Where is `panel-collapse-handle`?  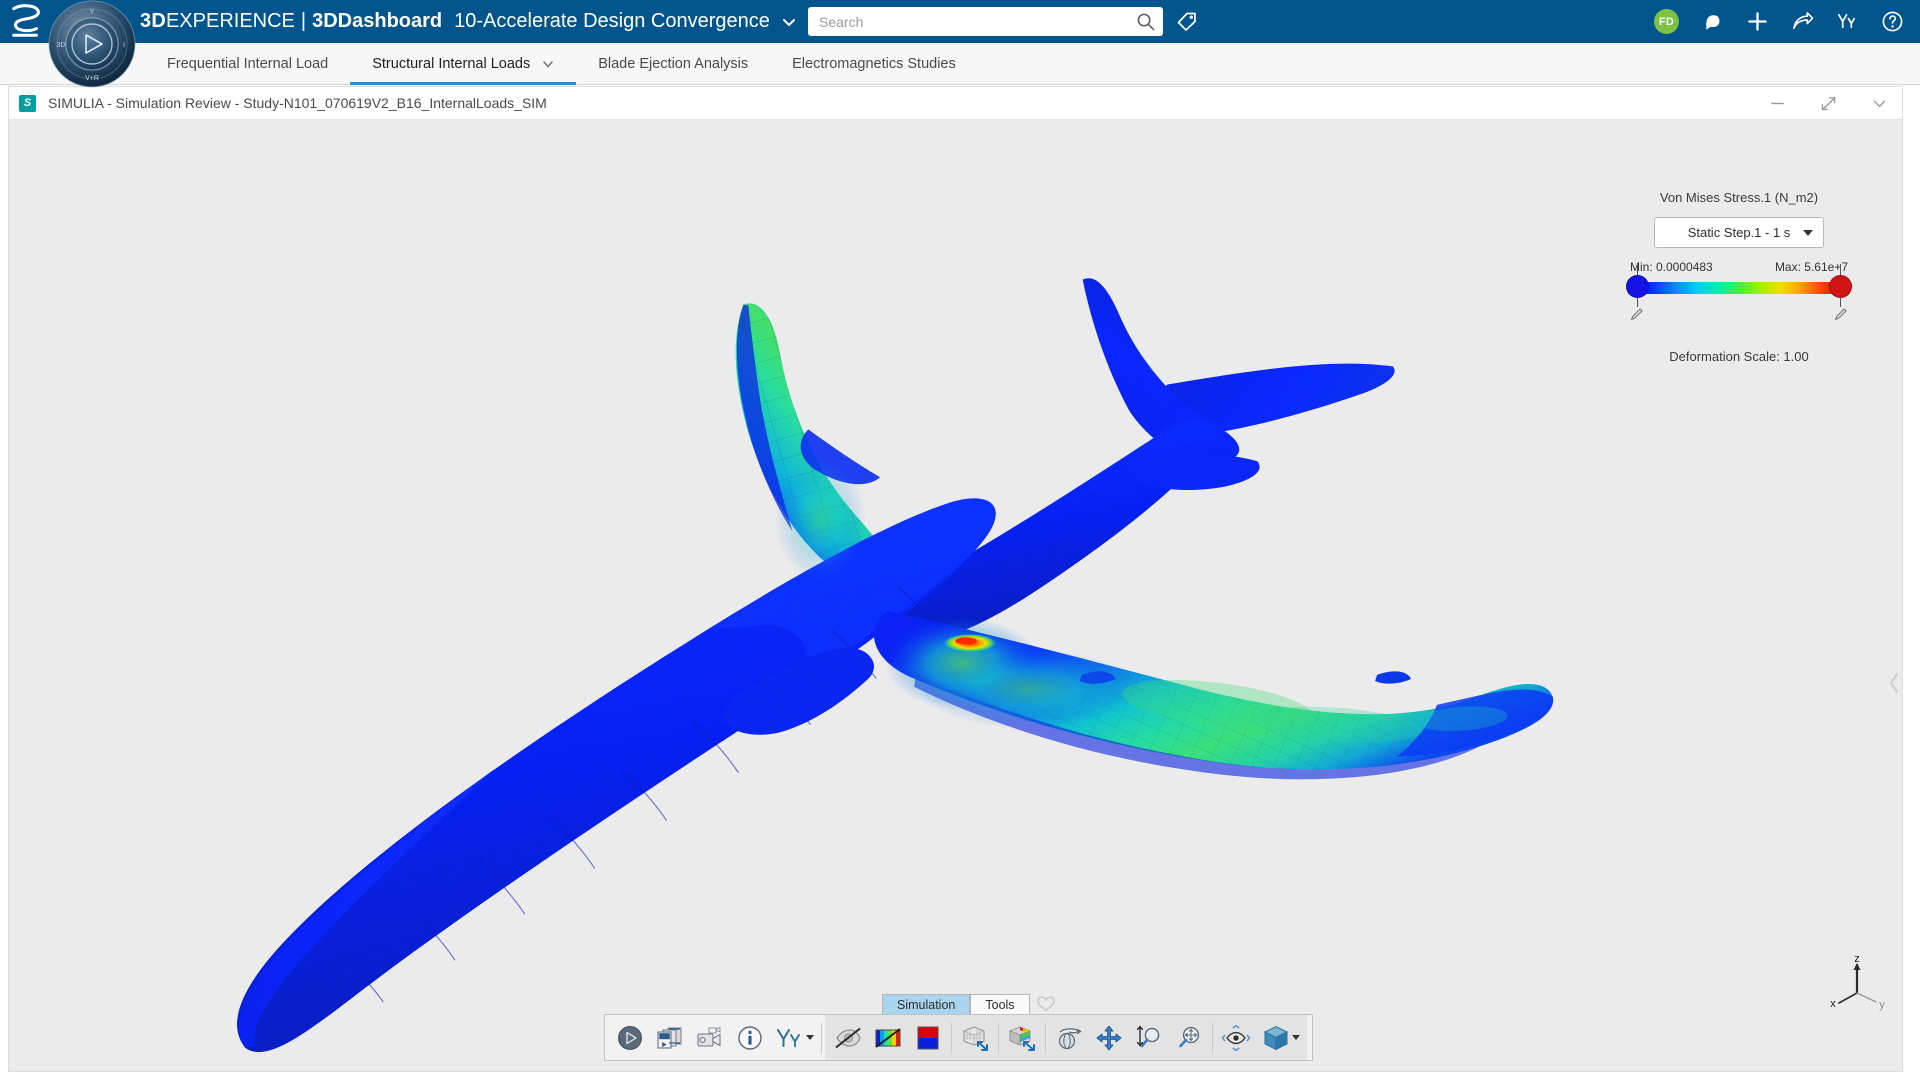 panel-collapse-handle is located at coordinates (1894, 683).